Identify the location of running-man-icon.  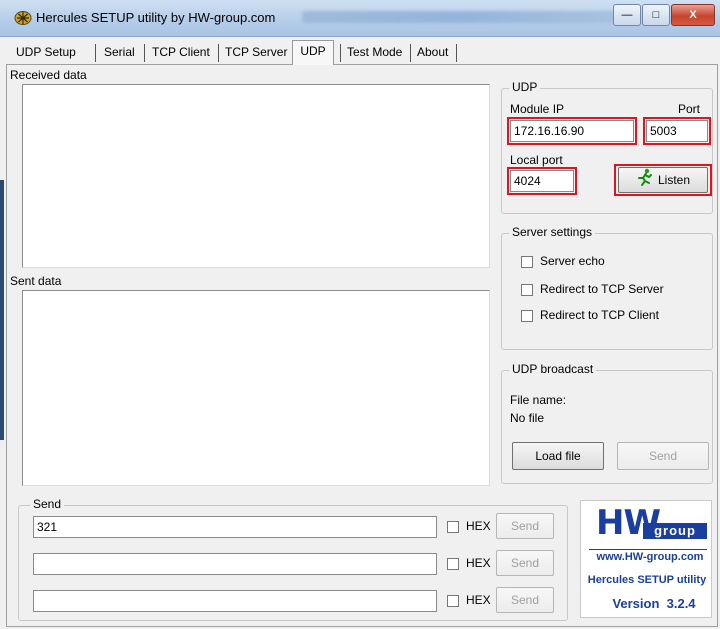
(645, 181).